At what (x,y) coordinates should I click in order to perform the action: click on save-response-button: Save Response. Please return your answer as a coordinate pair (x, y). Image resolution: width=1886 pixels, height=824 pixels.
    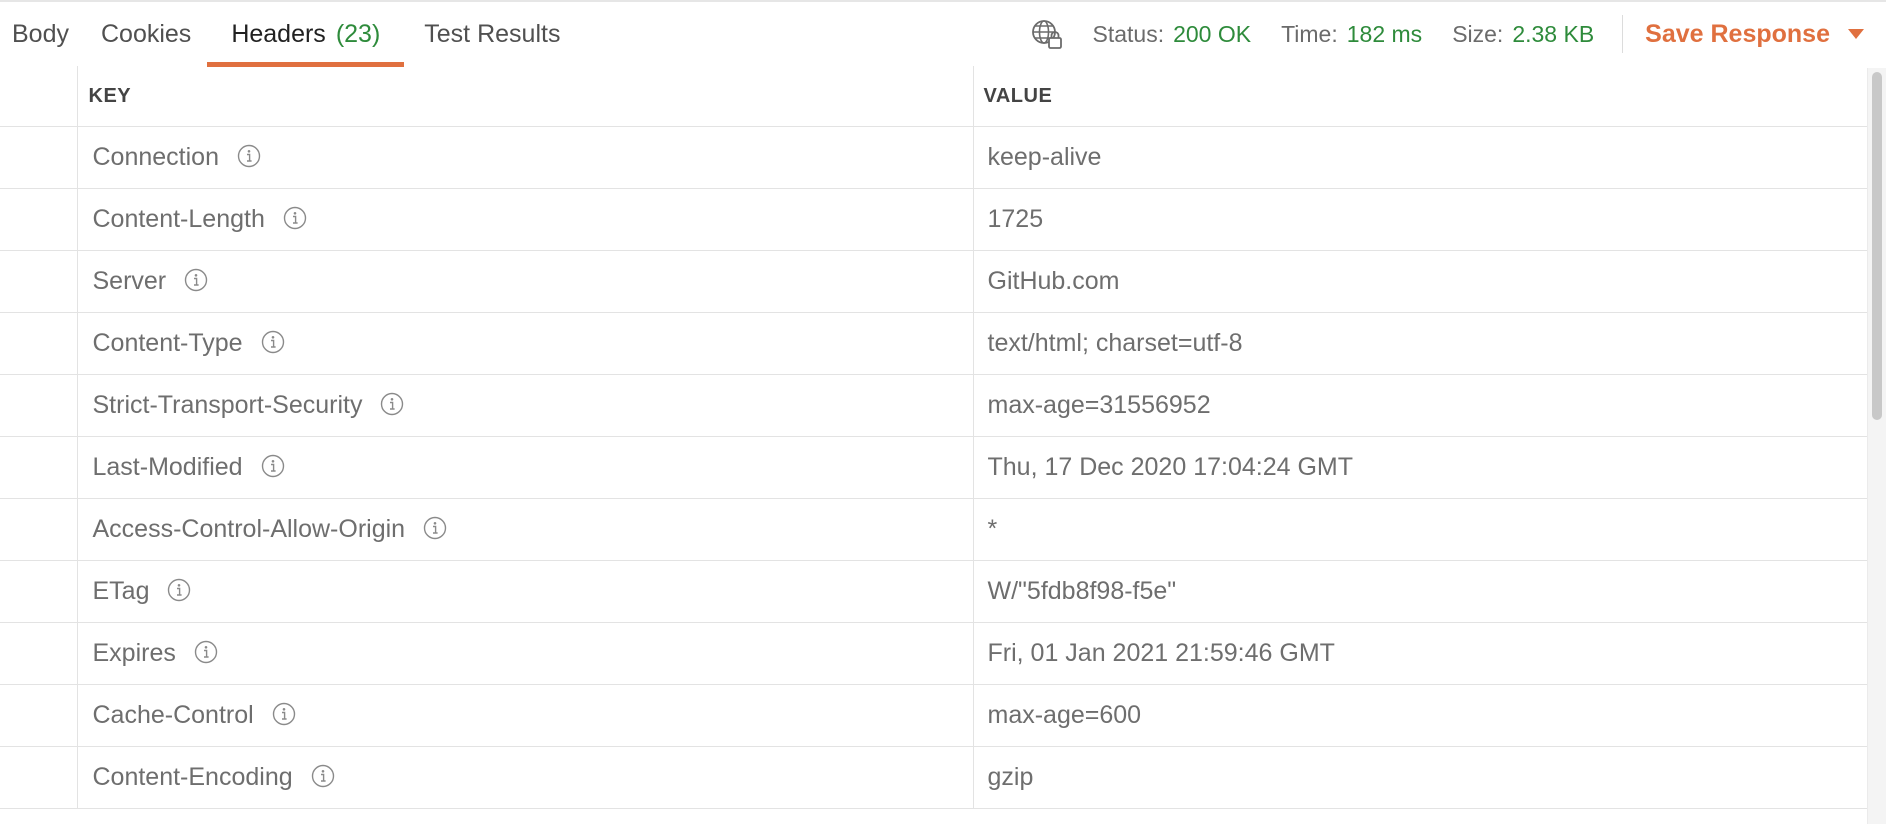
    Looking at the image, I should click on (1754, 34).